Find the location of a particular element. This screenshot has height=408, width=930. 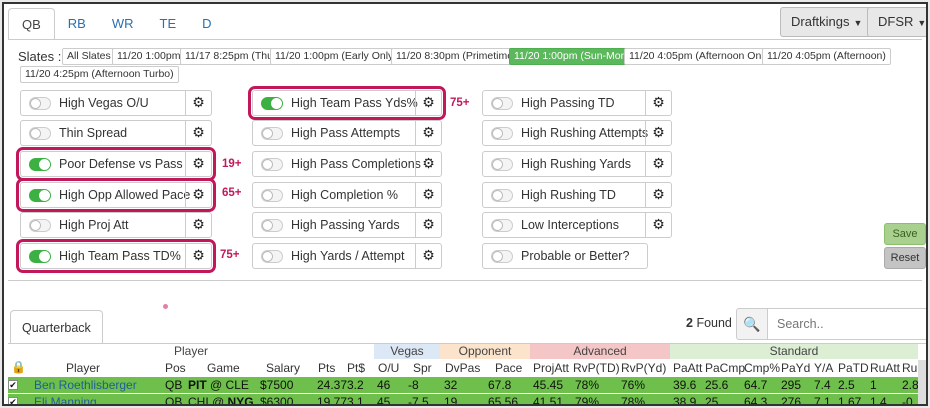

search-input is located at coordinates (846, 324).